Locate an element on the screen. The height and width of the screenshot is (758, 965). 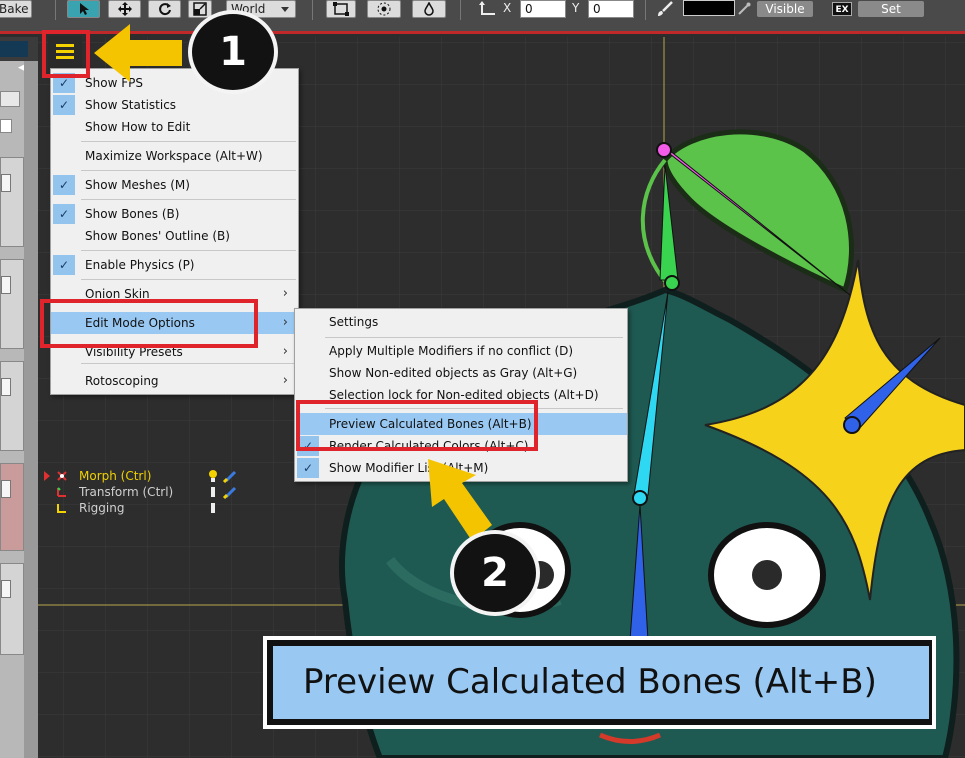
highlight-box-preview-bones is located at coordinates (417, 425).